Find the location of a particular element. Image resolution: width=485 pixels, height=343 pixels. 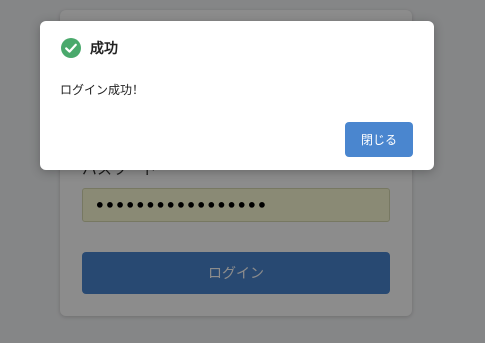

dialog-title: 成功 is located at coordinates (104, 49).